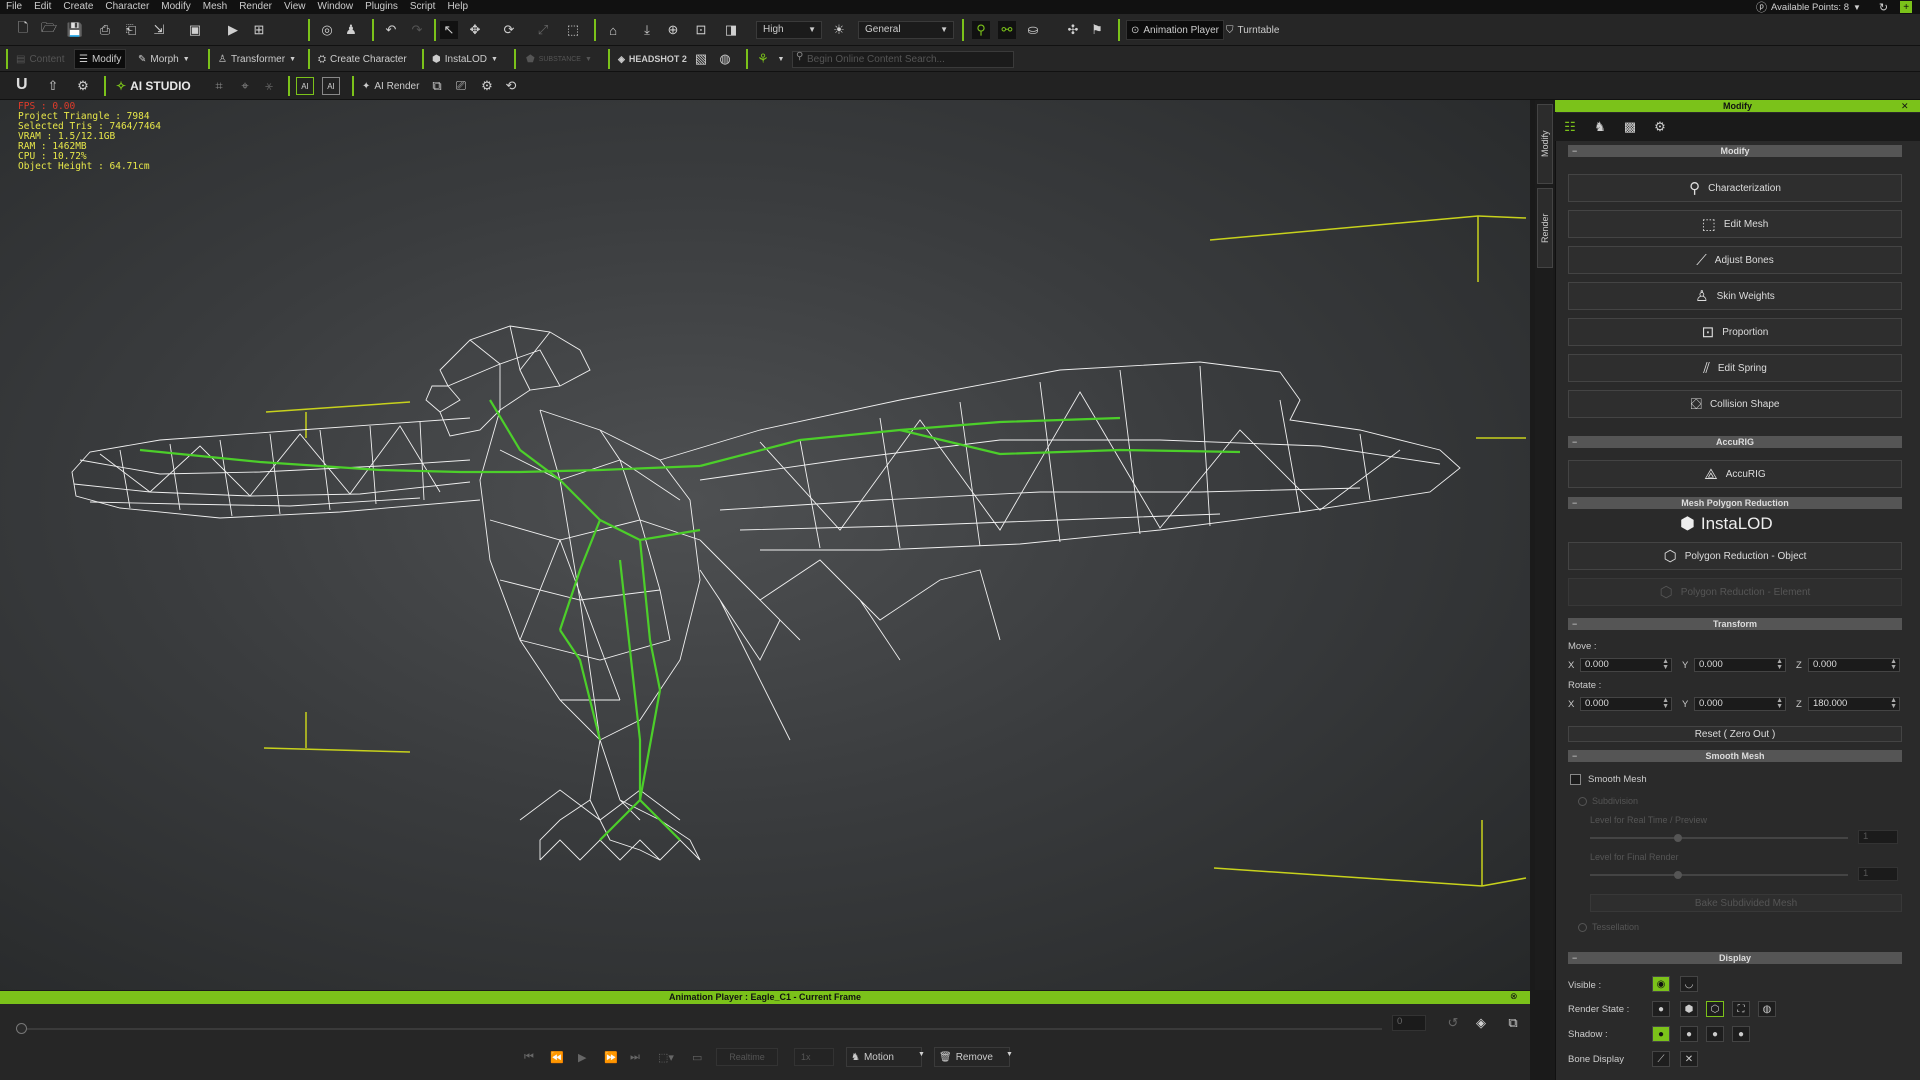  I want to click on undo-icon: ↶, so click(391, 30).